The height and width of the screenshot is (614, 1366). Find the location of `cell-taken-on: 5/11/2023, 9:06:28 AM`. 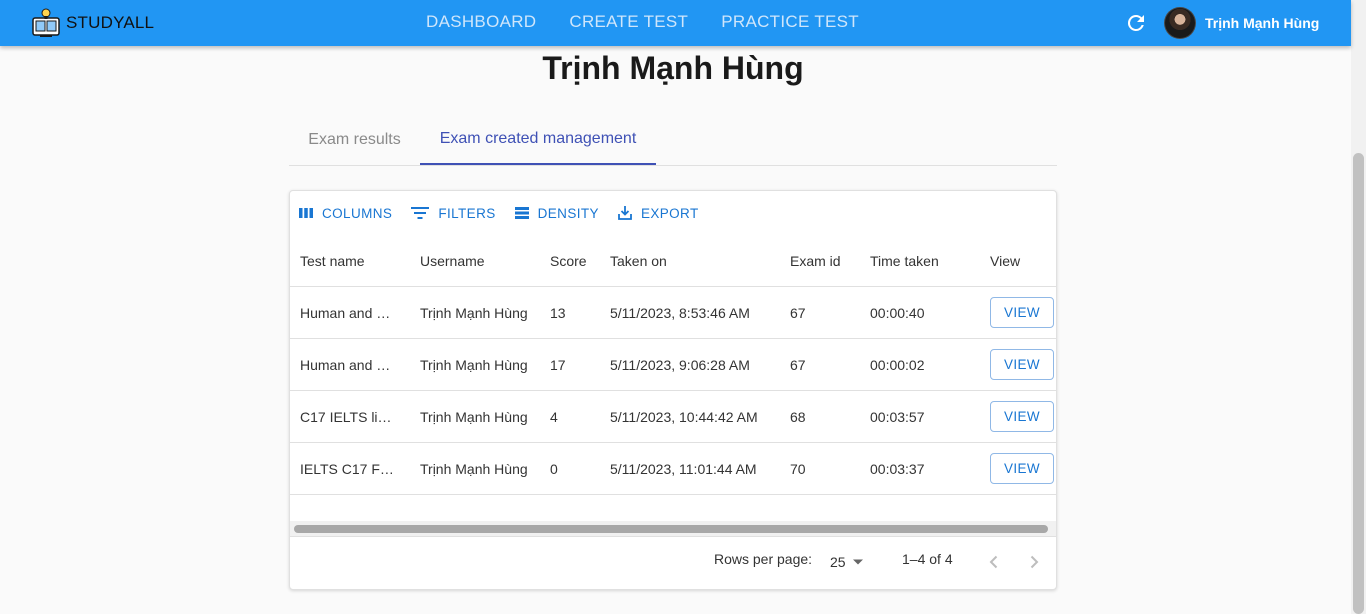

cell-taken-on: 5/11/2023, 9:06:28 AM is located at coordinates (680, 364).